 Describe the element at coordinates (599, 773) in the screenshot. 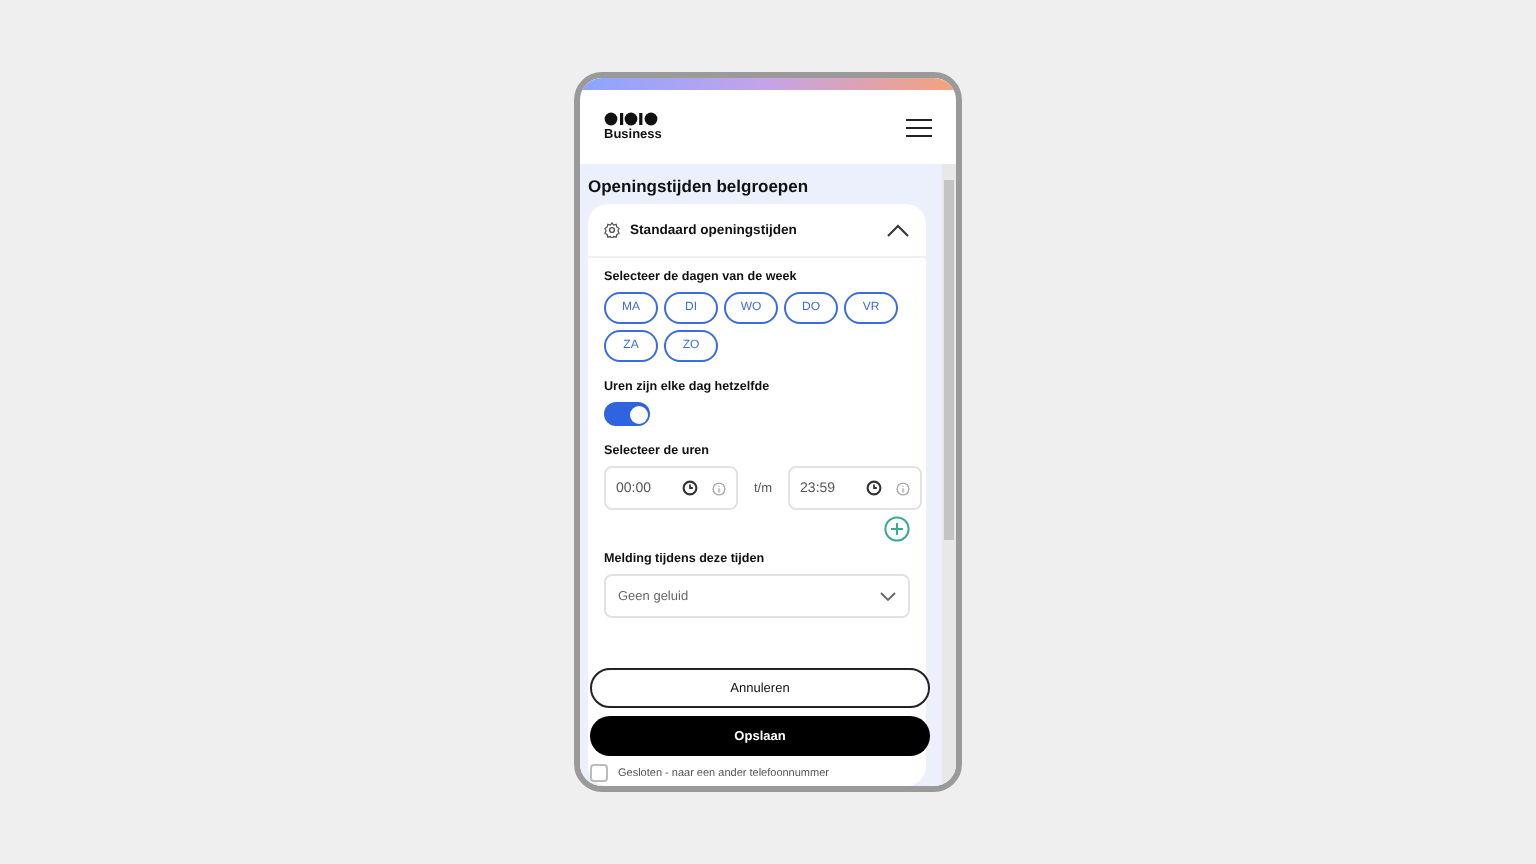

I see `checkbox` at that location.